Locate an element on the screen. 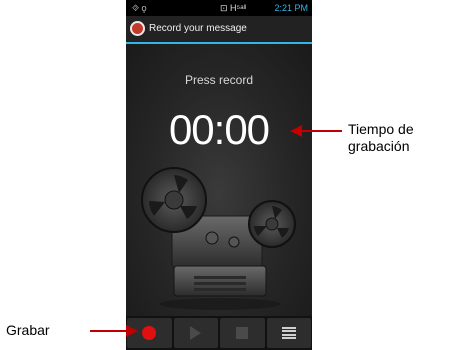 This screenshot has height=350, width=463. record-icon is located at coordinates (149, 333).